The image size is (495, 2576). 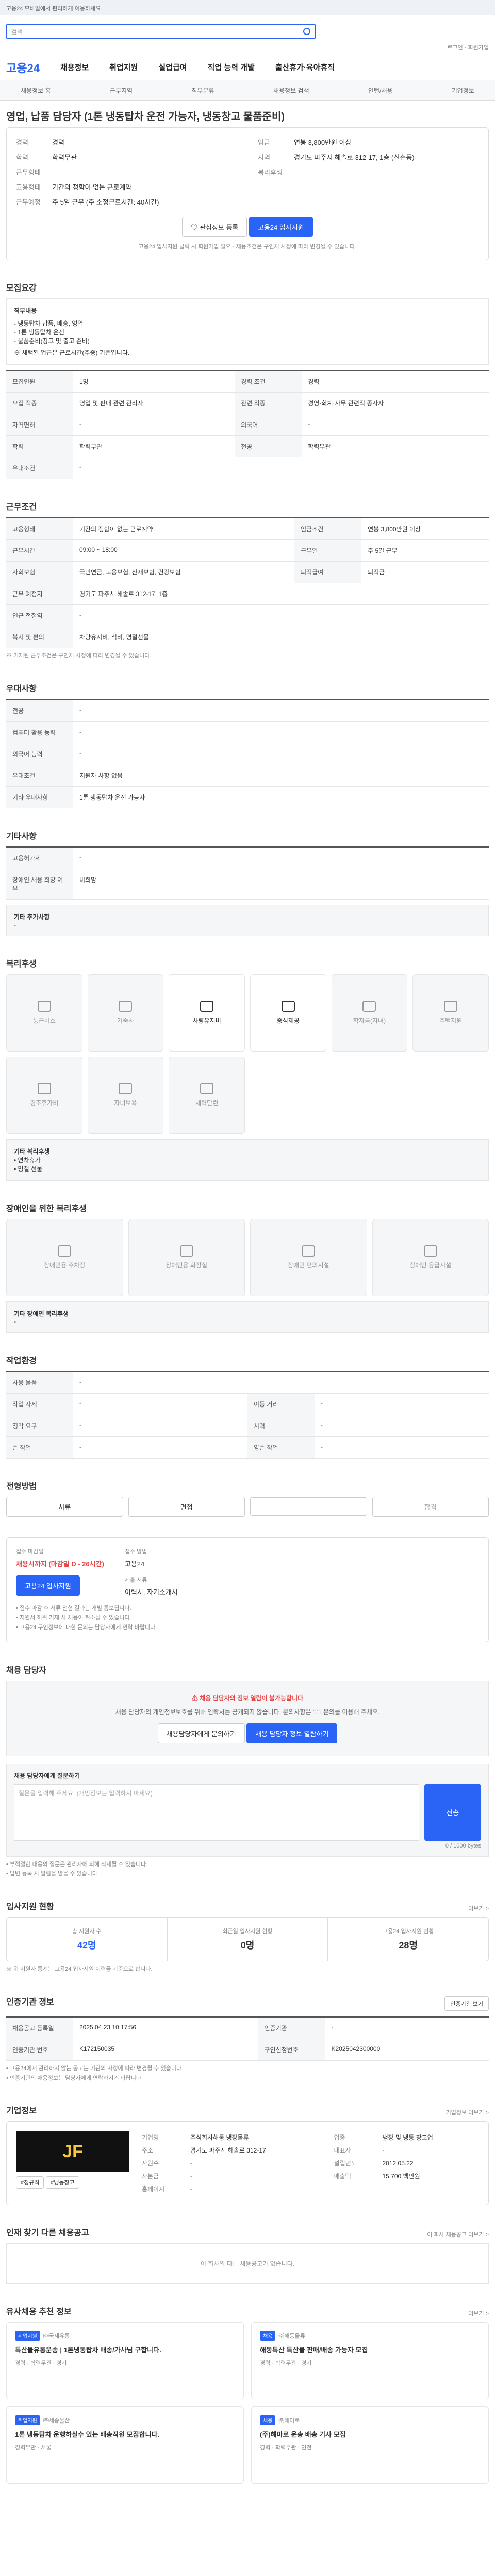 What do you see at coordinates (215, 227) in the screenshot?
I see `scrap-button: ♡ 관심정보 등록` at bounding box center [215, 227].